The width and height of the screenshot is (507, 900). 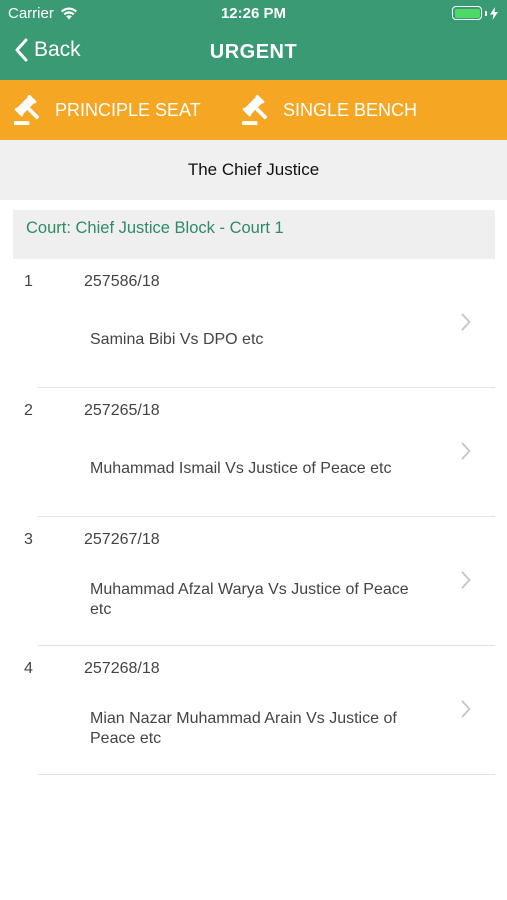 What do you see at coordinates (266, 774) in the screenshot?
I see `row-divider` at bounding box center [266, 774].